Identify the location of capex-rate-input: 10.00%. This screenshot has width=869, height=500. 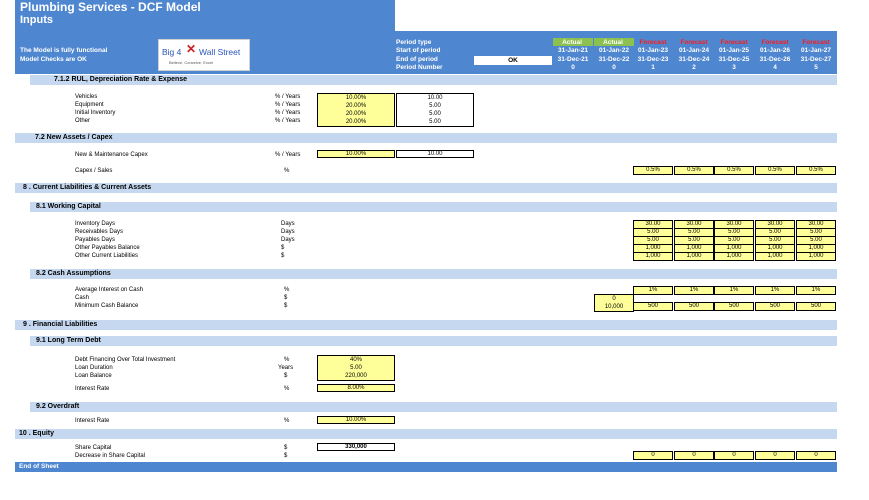
(356, 154).